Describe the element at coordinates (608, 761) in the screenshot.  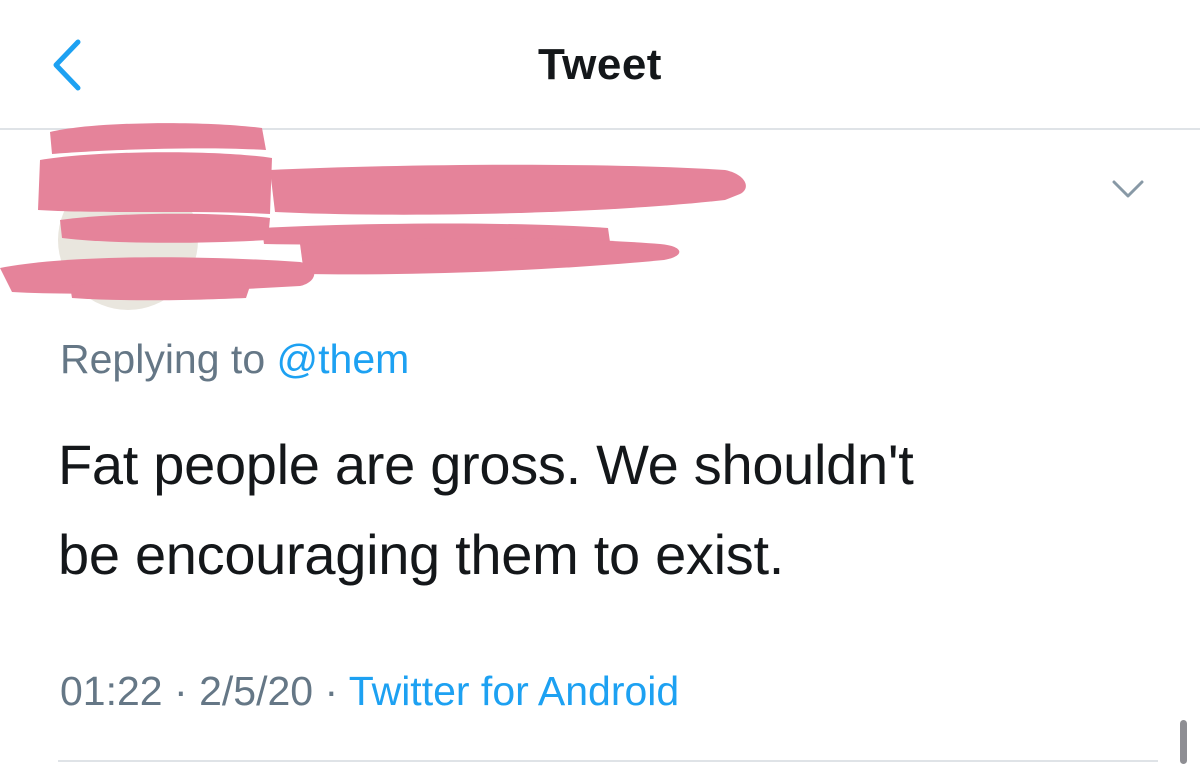
I see `divider` at that location.